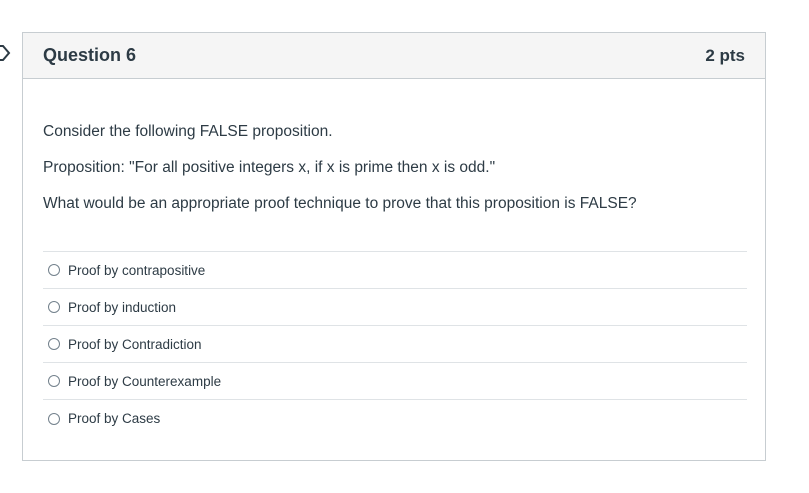  I want to click on answer-label: Proof by induction, so click(122, 307).